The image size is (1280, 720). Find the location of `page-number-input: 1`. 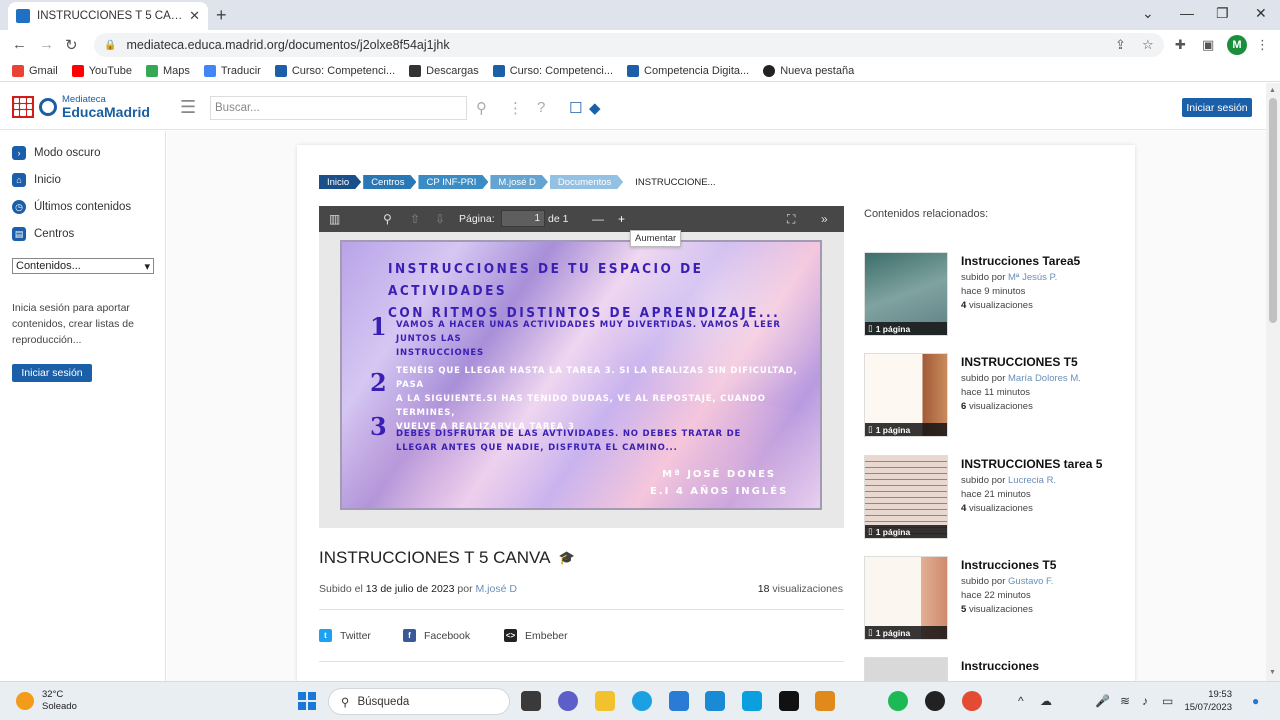

page-number-input: 1 is located at coordinates (523, 218).